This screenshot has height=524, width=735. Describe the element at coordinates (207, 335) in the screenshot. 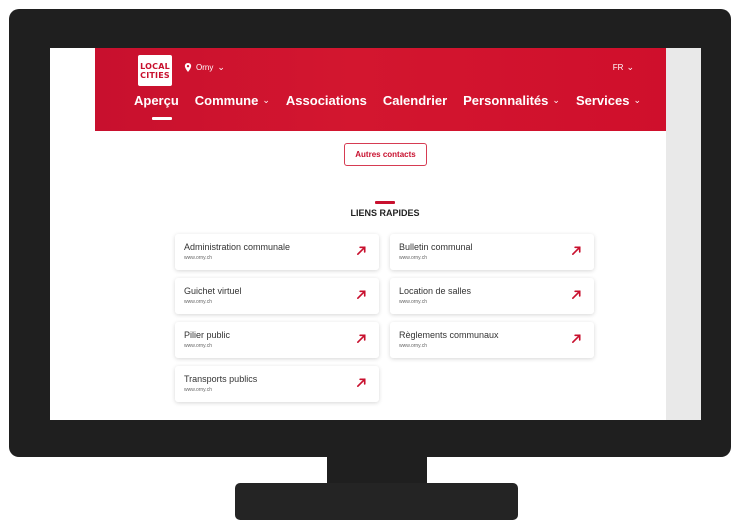

I see `quick-link-title: Pilier public` at that location.